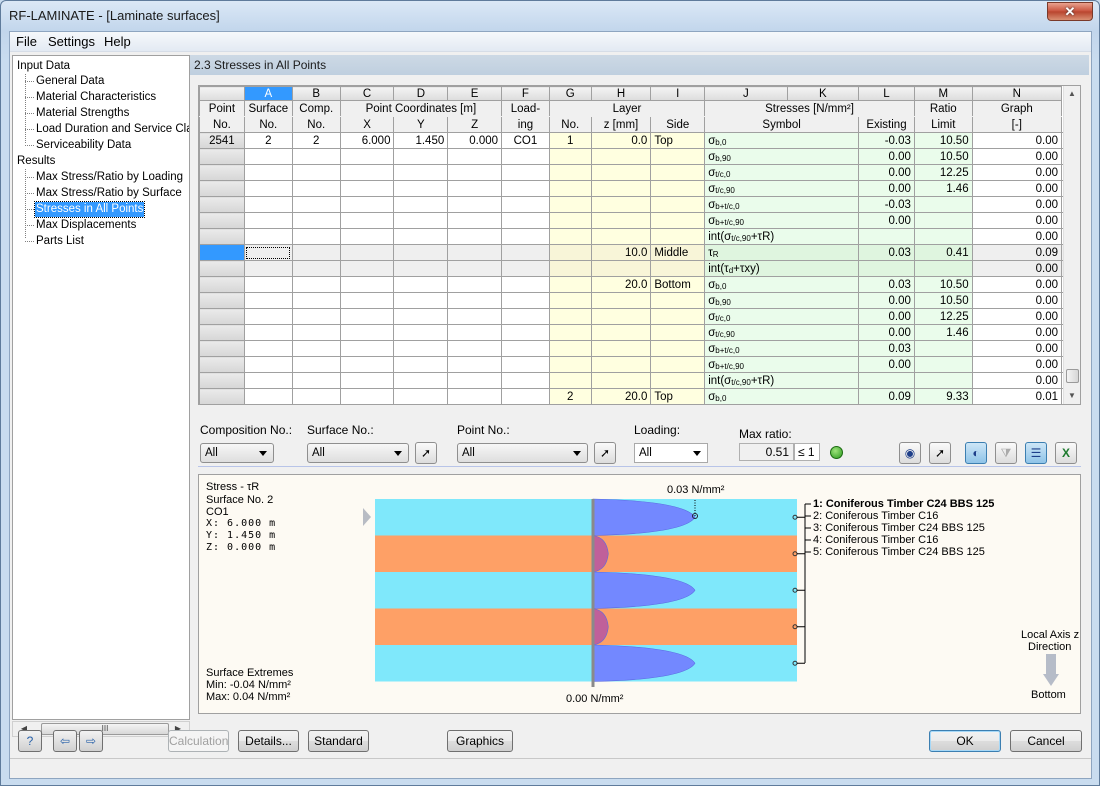 The image size is (1100, 786). I want to click on table-row: σt/c,0 0.00 12.25 0.00, so click(639, 316).